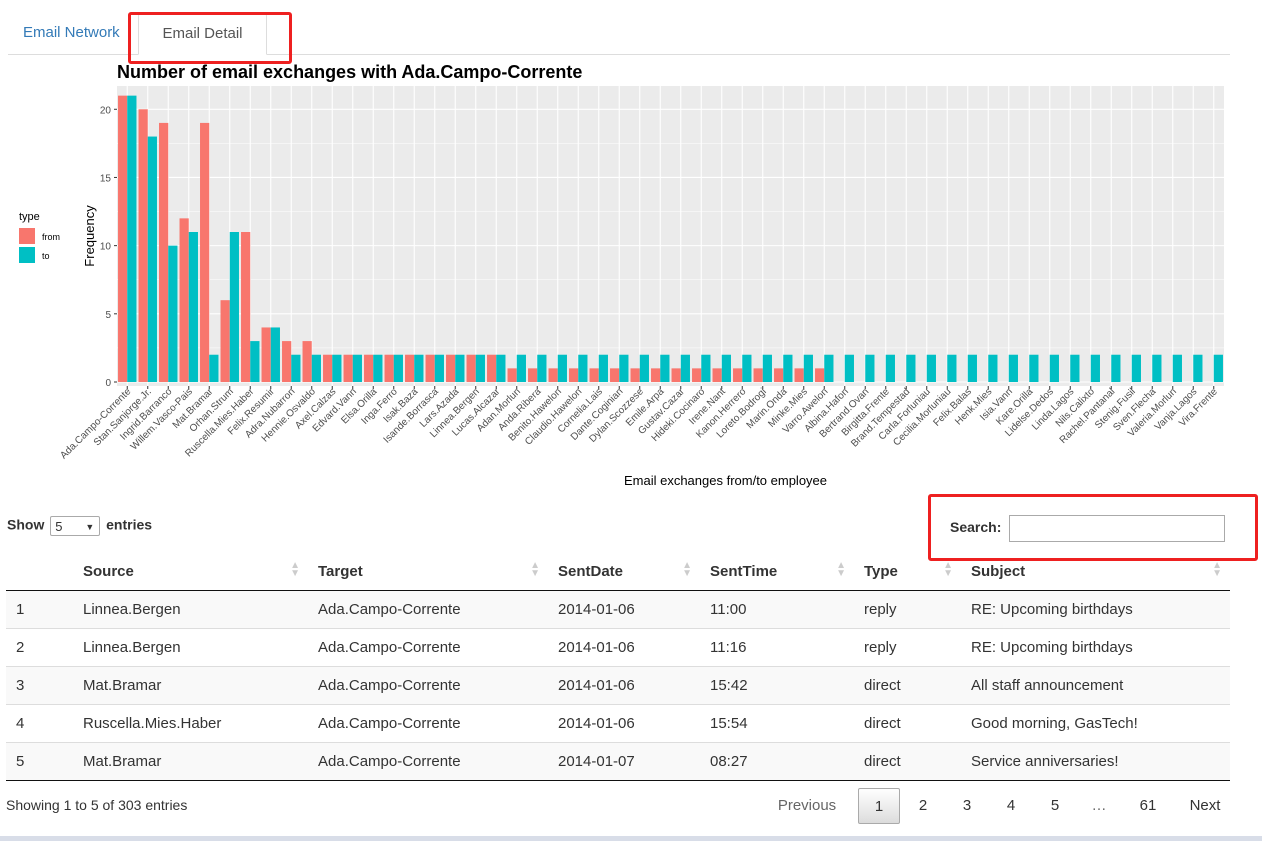  Describe the element at coordinates (967, 806) in the screenshot. I see `page-button-3: 3` at that location.